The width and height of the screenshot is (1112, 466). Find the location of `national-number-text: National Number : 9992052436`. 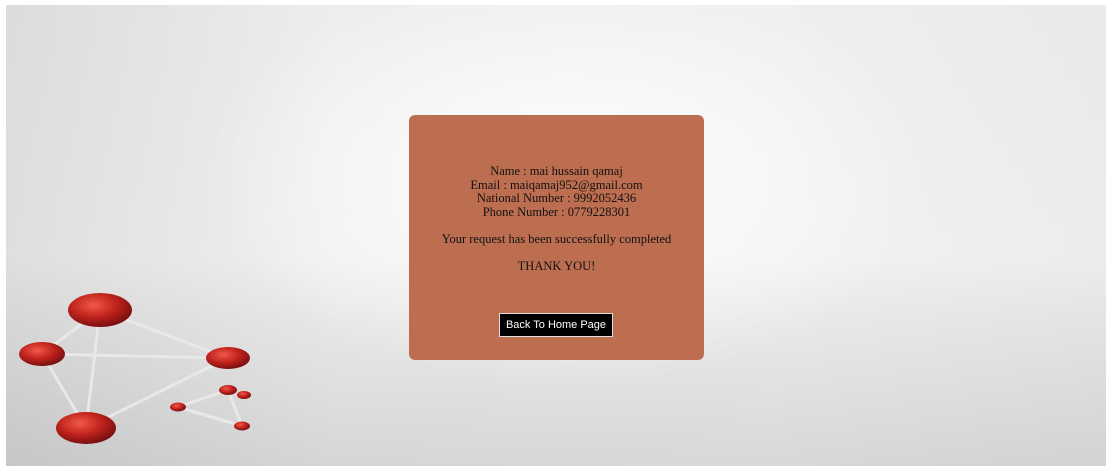

national-number-text: National Number : 9992052436 is located at coordinates (556, 198).